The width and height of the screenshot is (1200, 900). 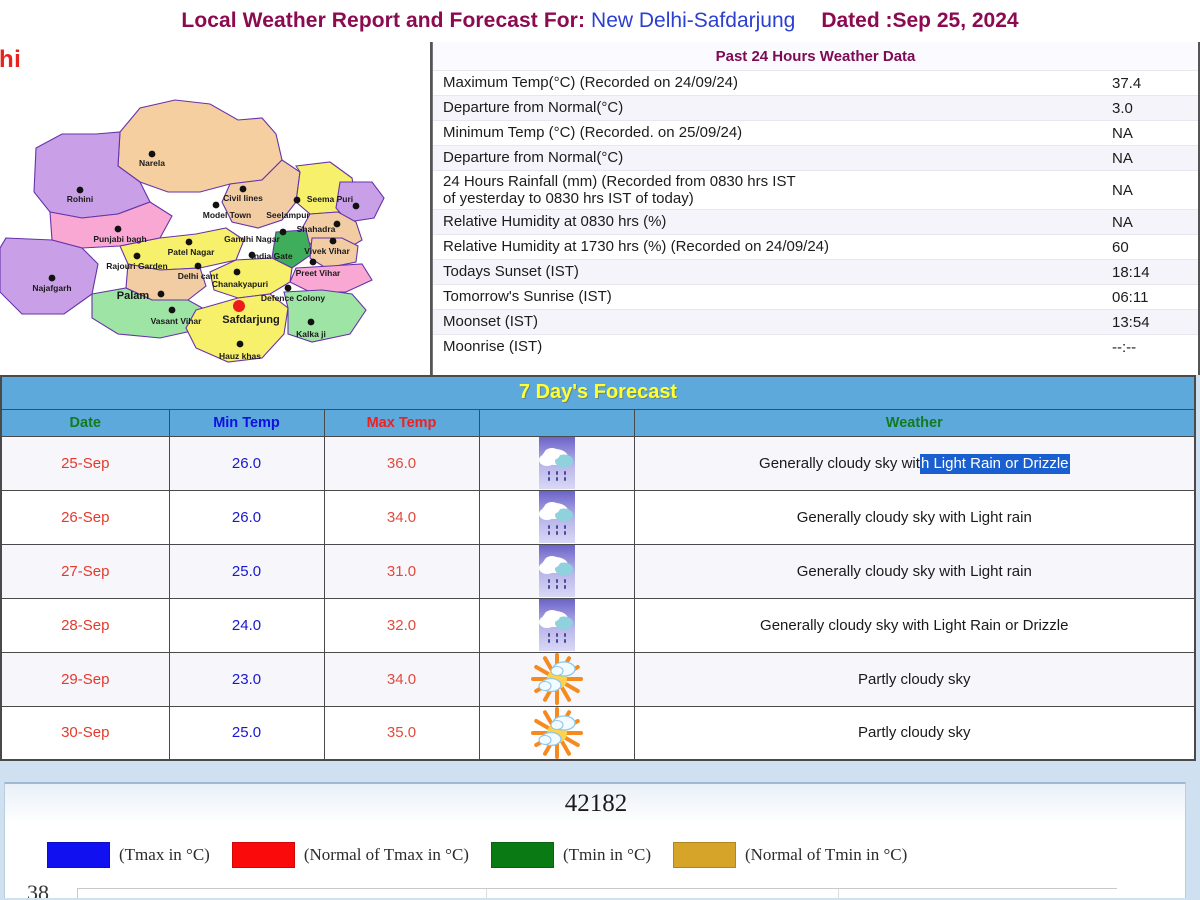 I want to click on svg-text: Kalka ji, so click(x=311, y=334).